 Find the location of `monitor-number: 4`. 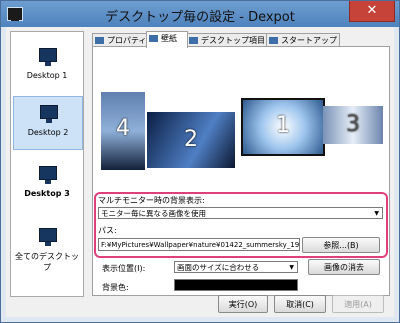

monitor-number: 4 is located at coordinates (123, 128).